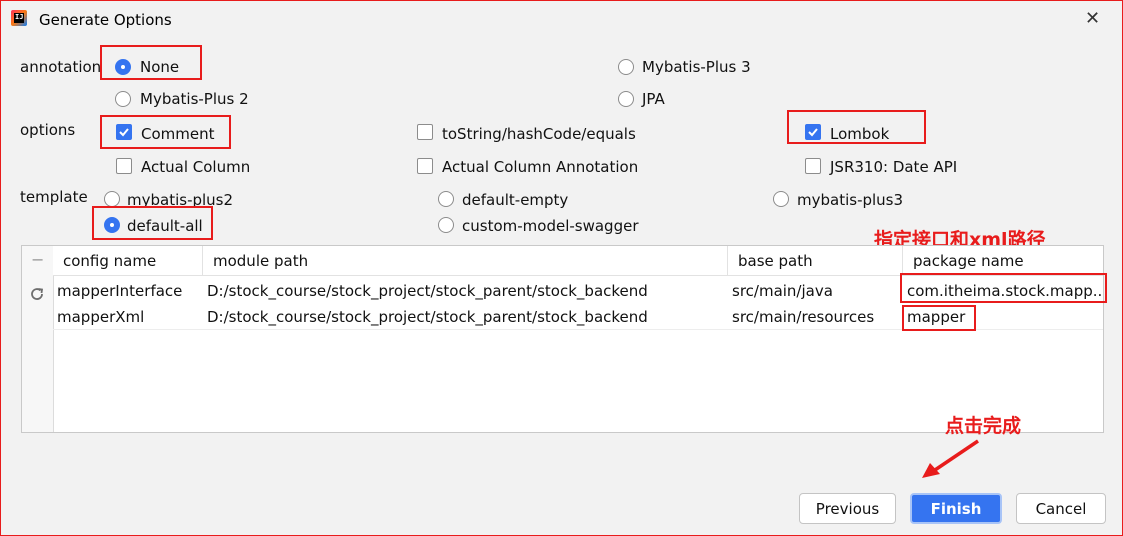  Describe the element at coordinates (465, 261) in the screenshot. I see `column-header-module-path: module path` at that location.